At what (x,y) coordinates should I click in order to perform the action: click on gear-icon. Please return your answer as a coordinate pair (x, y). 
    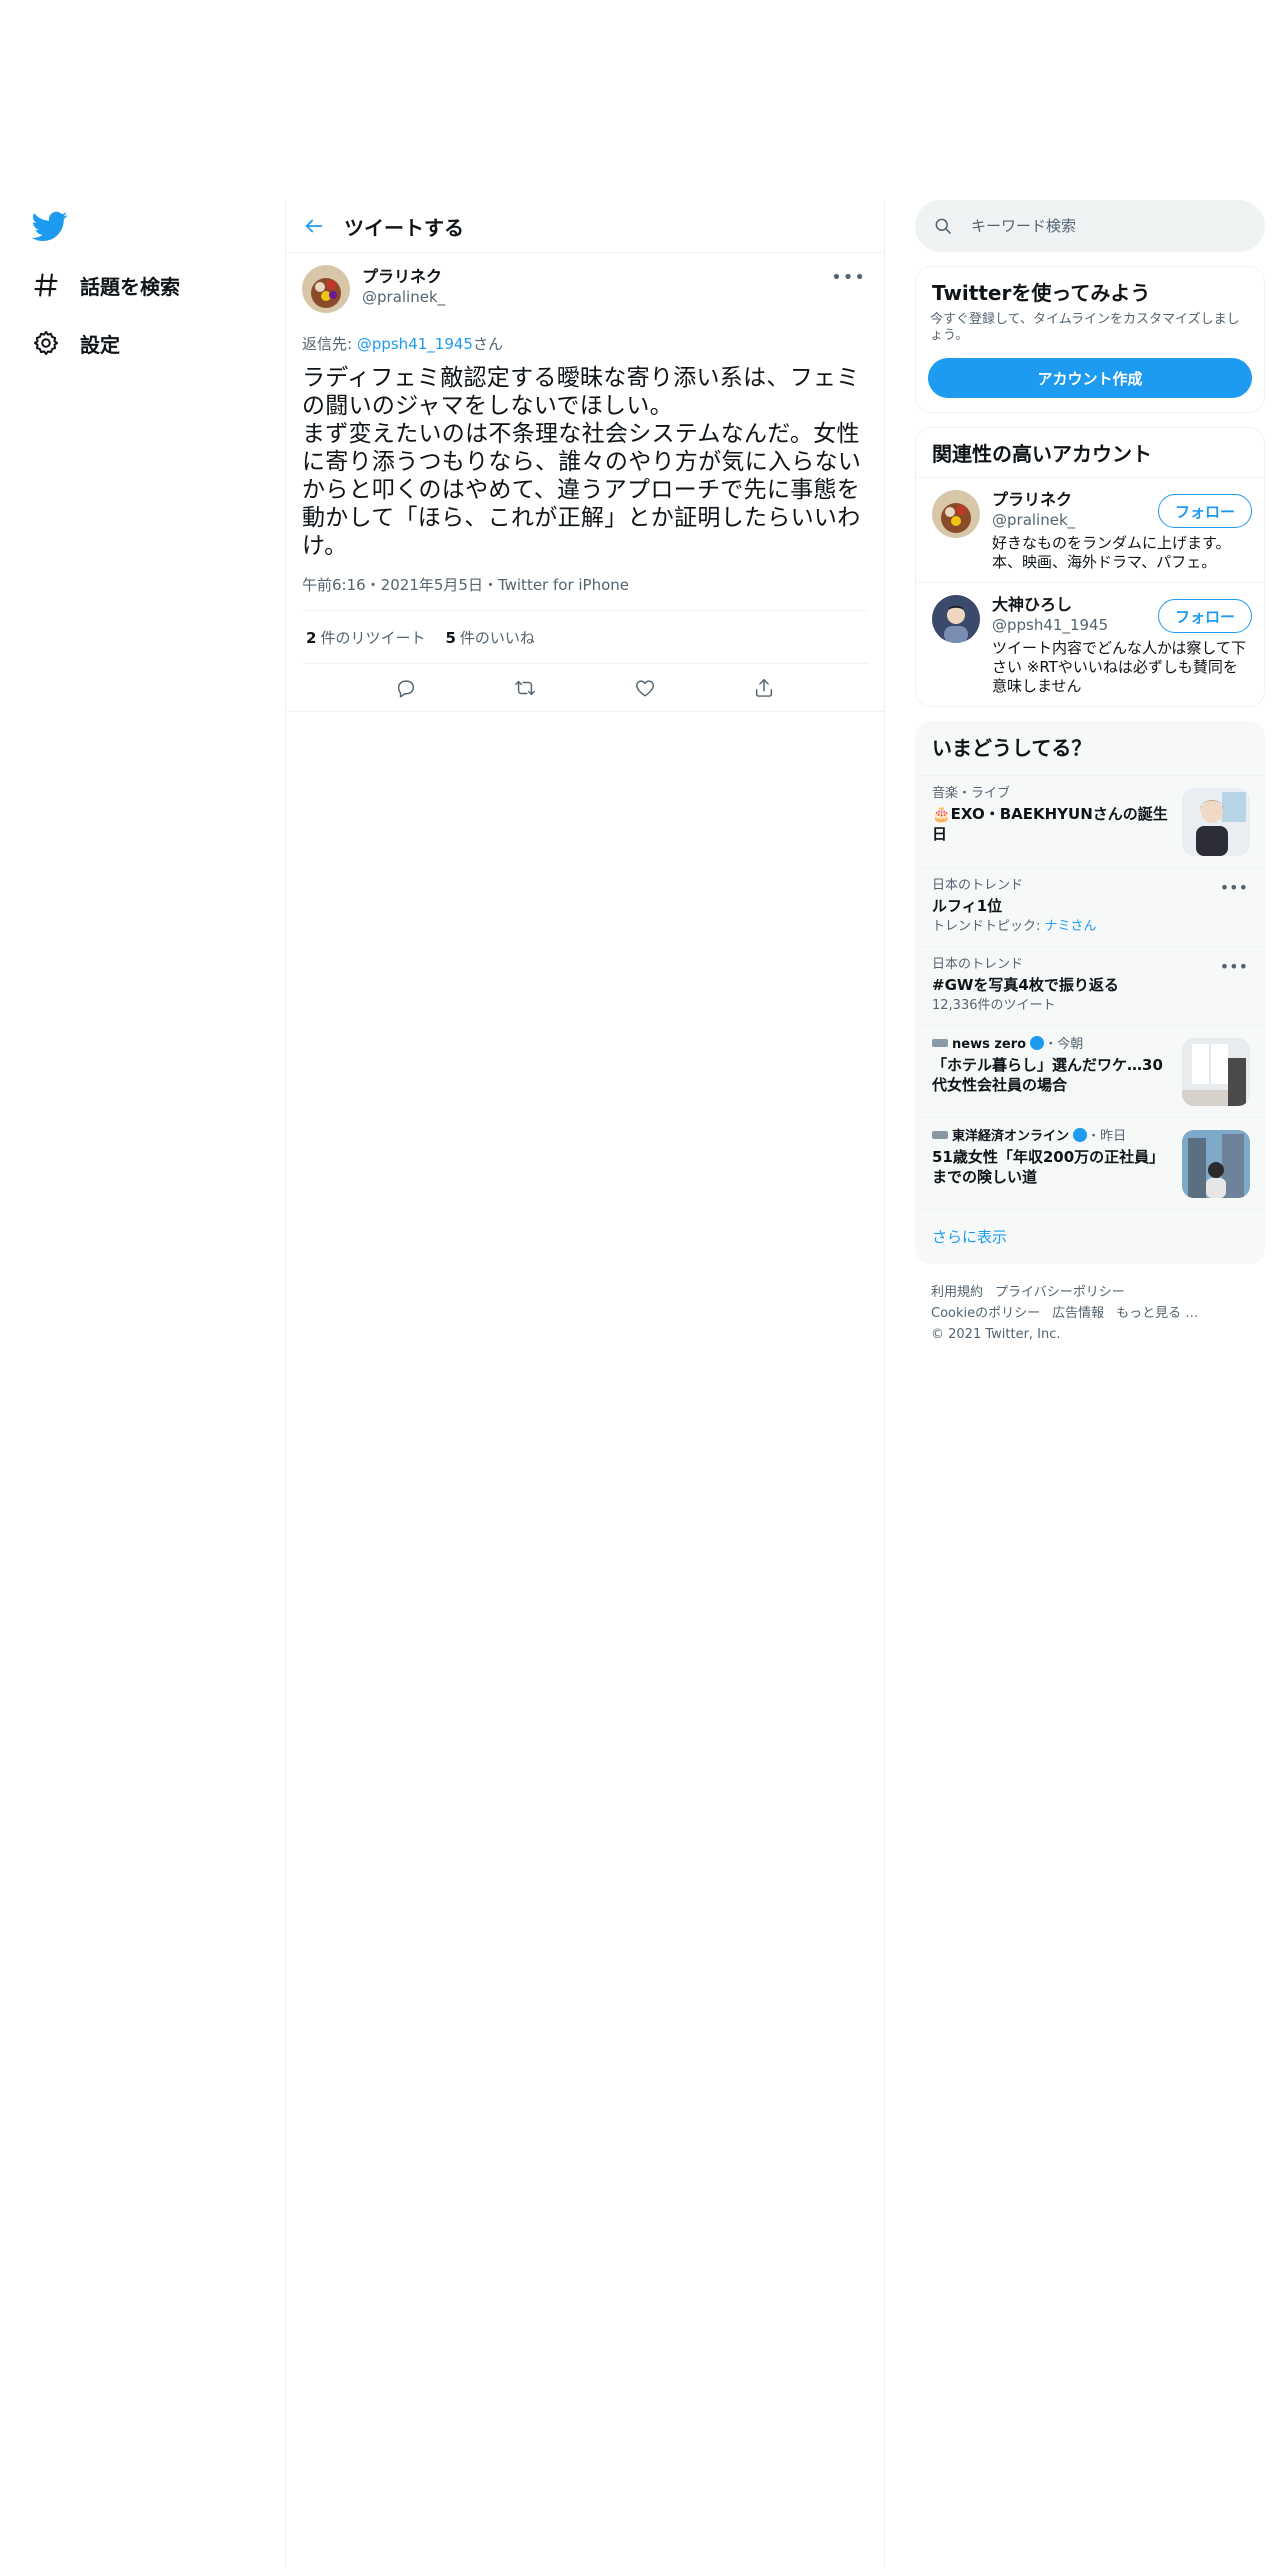
    Looking at the image, I should click on (46, 343).